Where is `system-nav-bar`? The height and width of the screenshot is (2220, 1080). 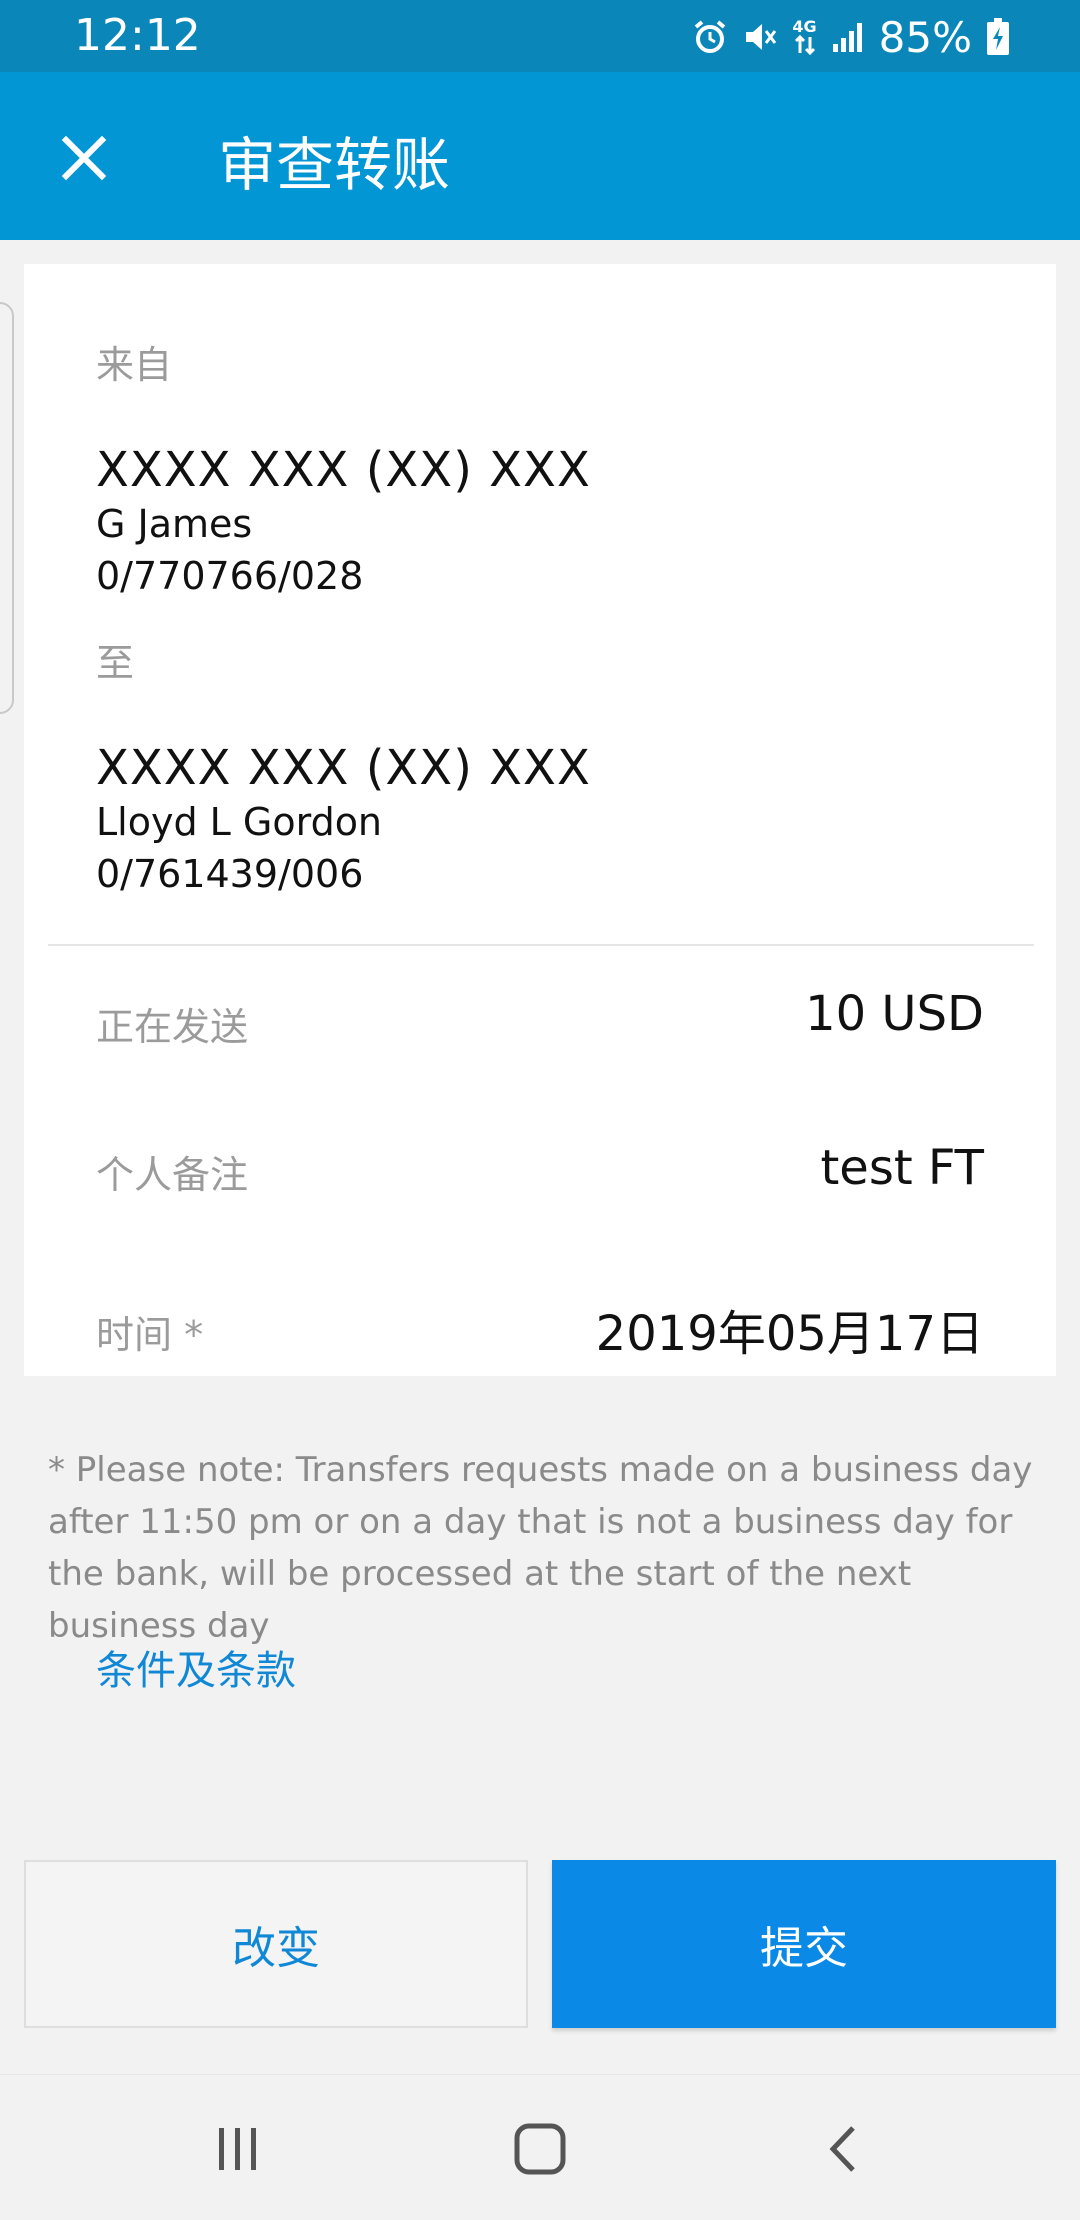
system-nav-bar is located at coordinates (540, 2147).